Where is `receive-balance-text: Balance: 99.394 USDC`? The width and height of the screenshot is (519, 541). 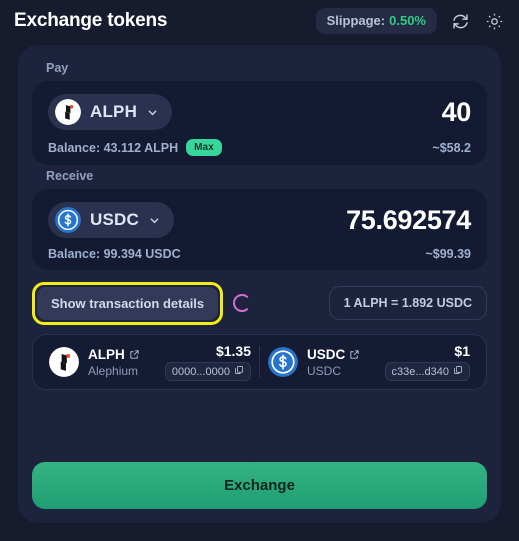
receive-balance-text: Balance: 99.394 USDC is located at coordinates (114, 254).